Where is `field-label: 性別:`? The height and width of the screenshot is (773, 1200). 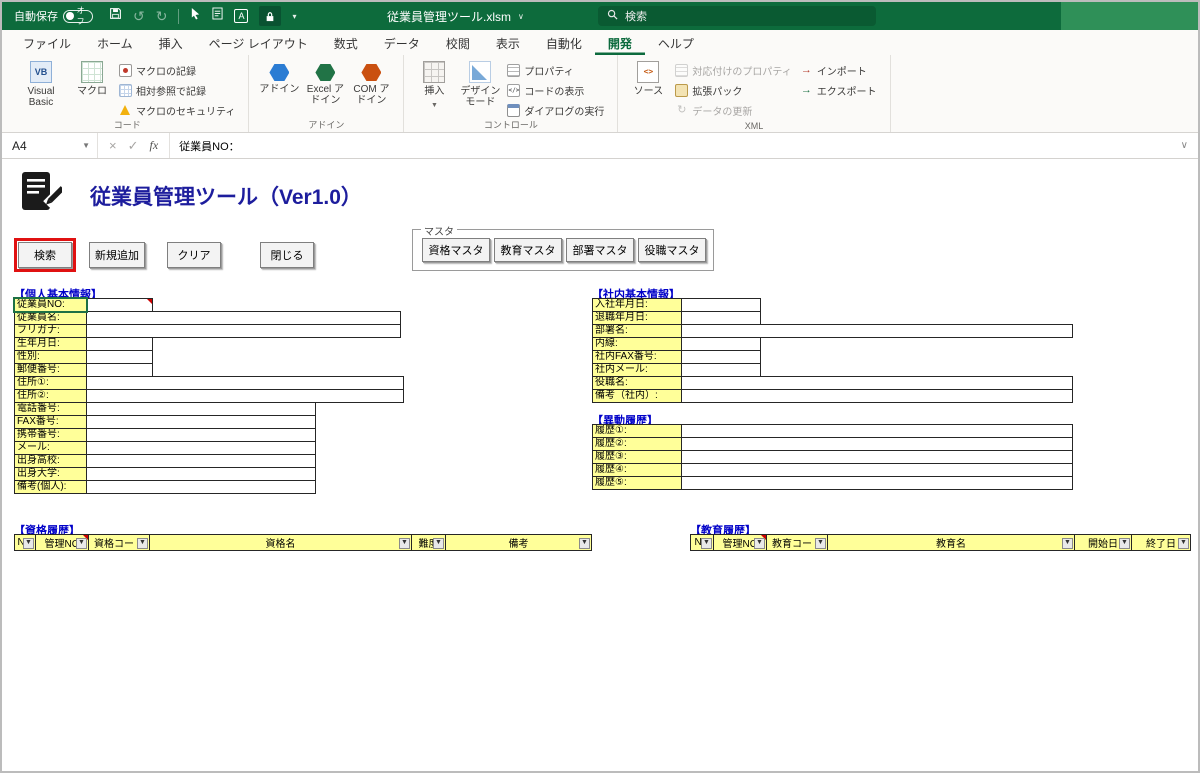
field-label: 性別: is located at coordinates (50, 357).